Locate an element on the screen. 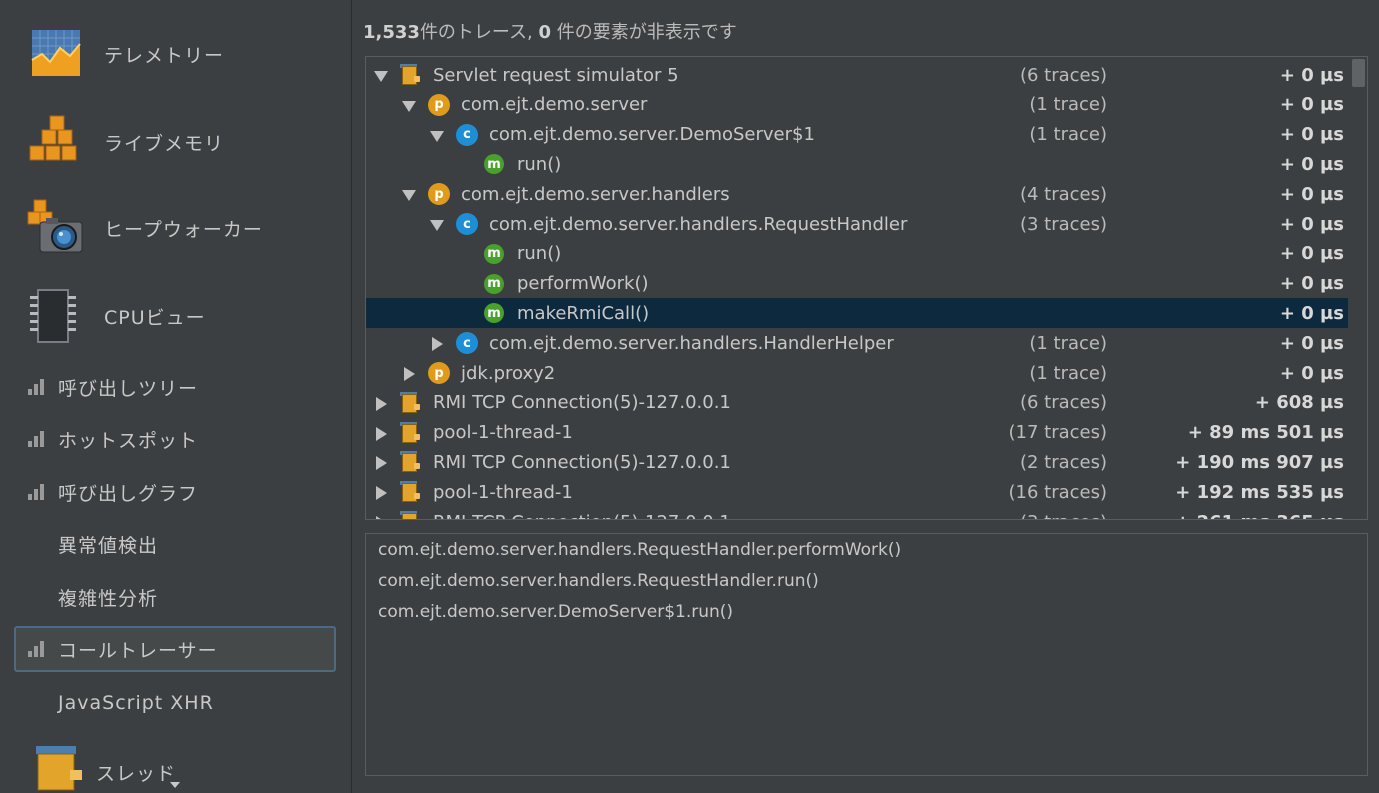 This screenshot has height=793, width=1379. sidebar-item-javascript-xhr: JavaScript XHR is located at coordinates (175, 703).